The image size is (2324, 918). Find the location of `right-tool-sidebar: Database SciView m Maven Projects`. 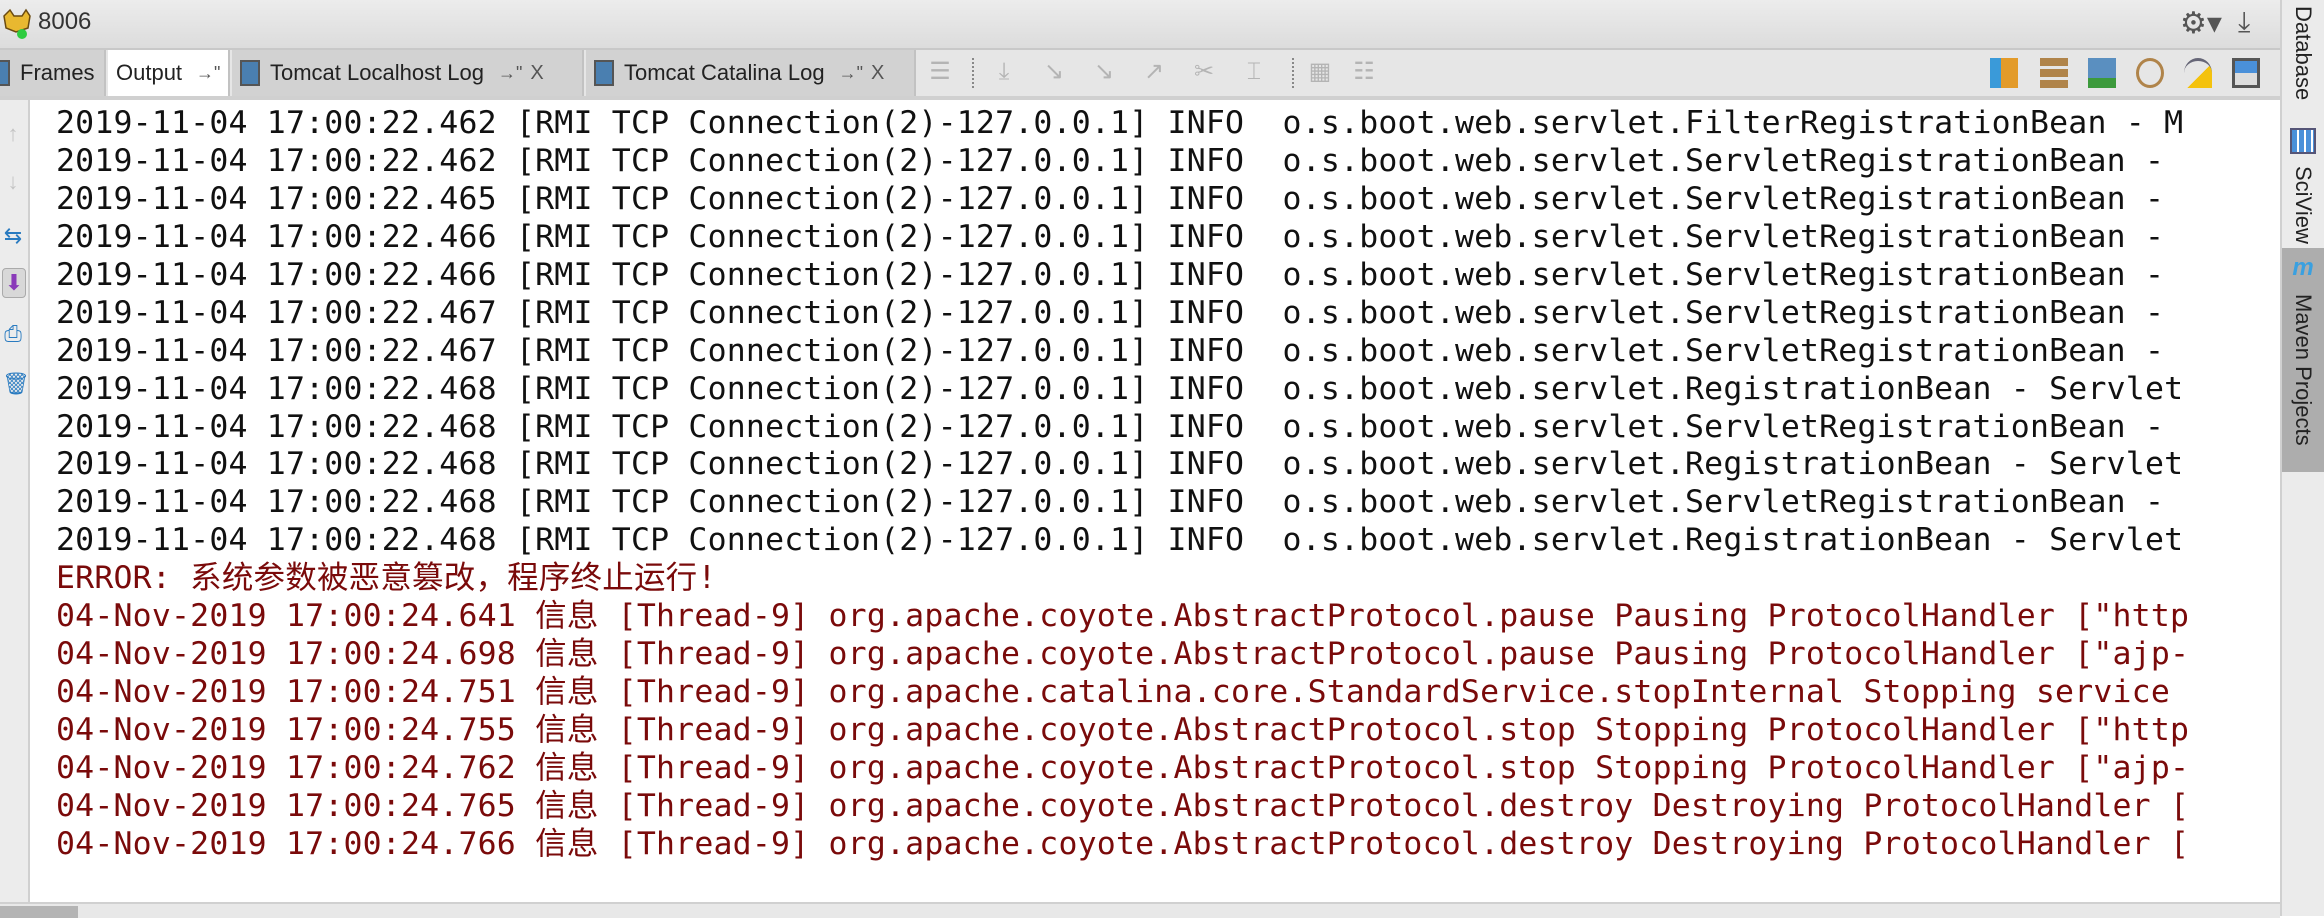

right-tool-sidebar: Database SciView m Maven Projects is located at coordinates (2302, 458).